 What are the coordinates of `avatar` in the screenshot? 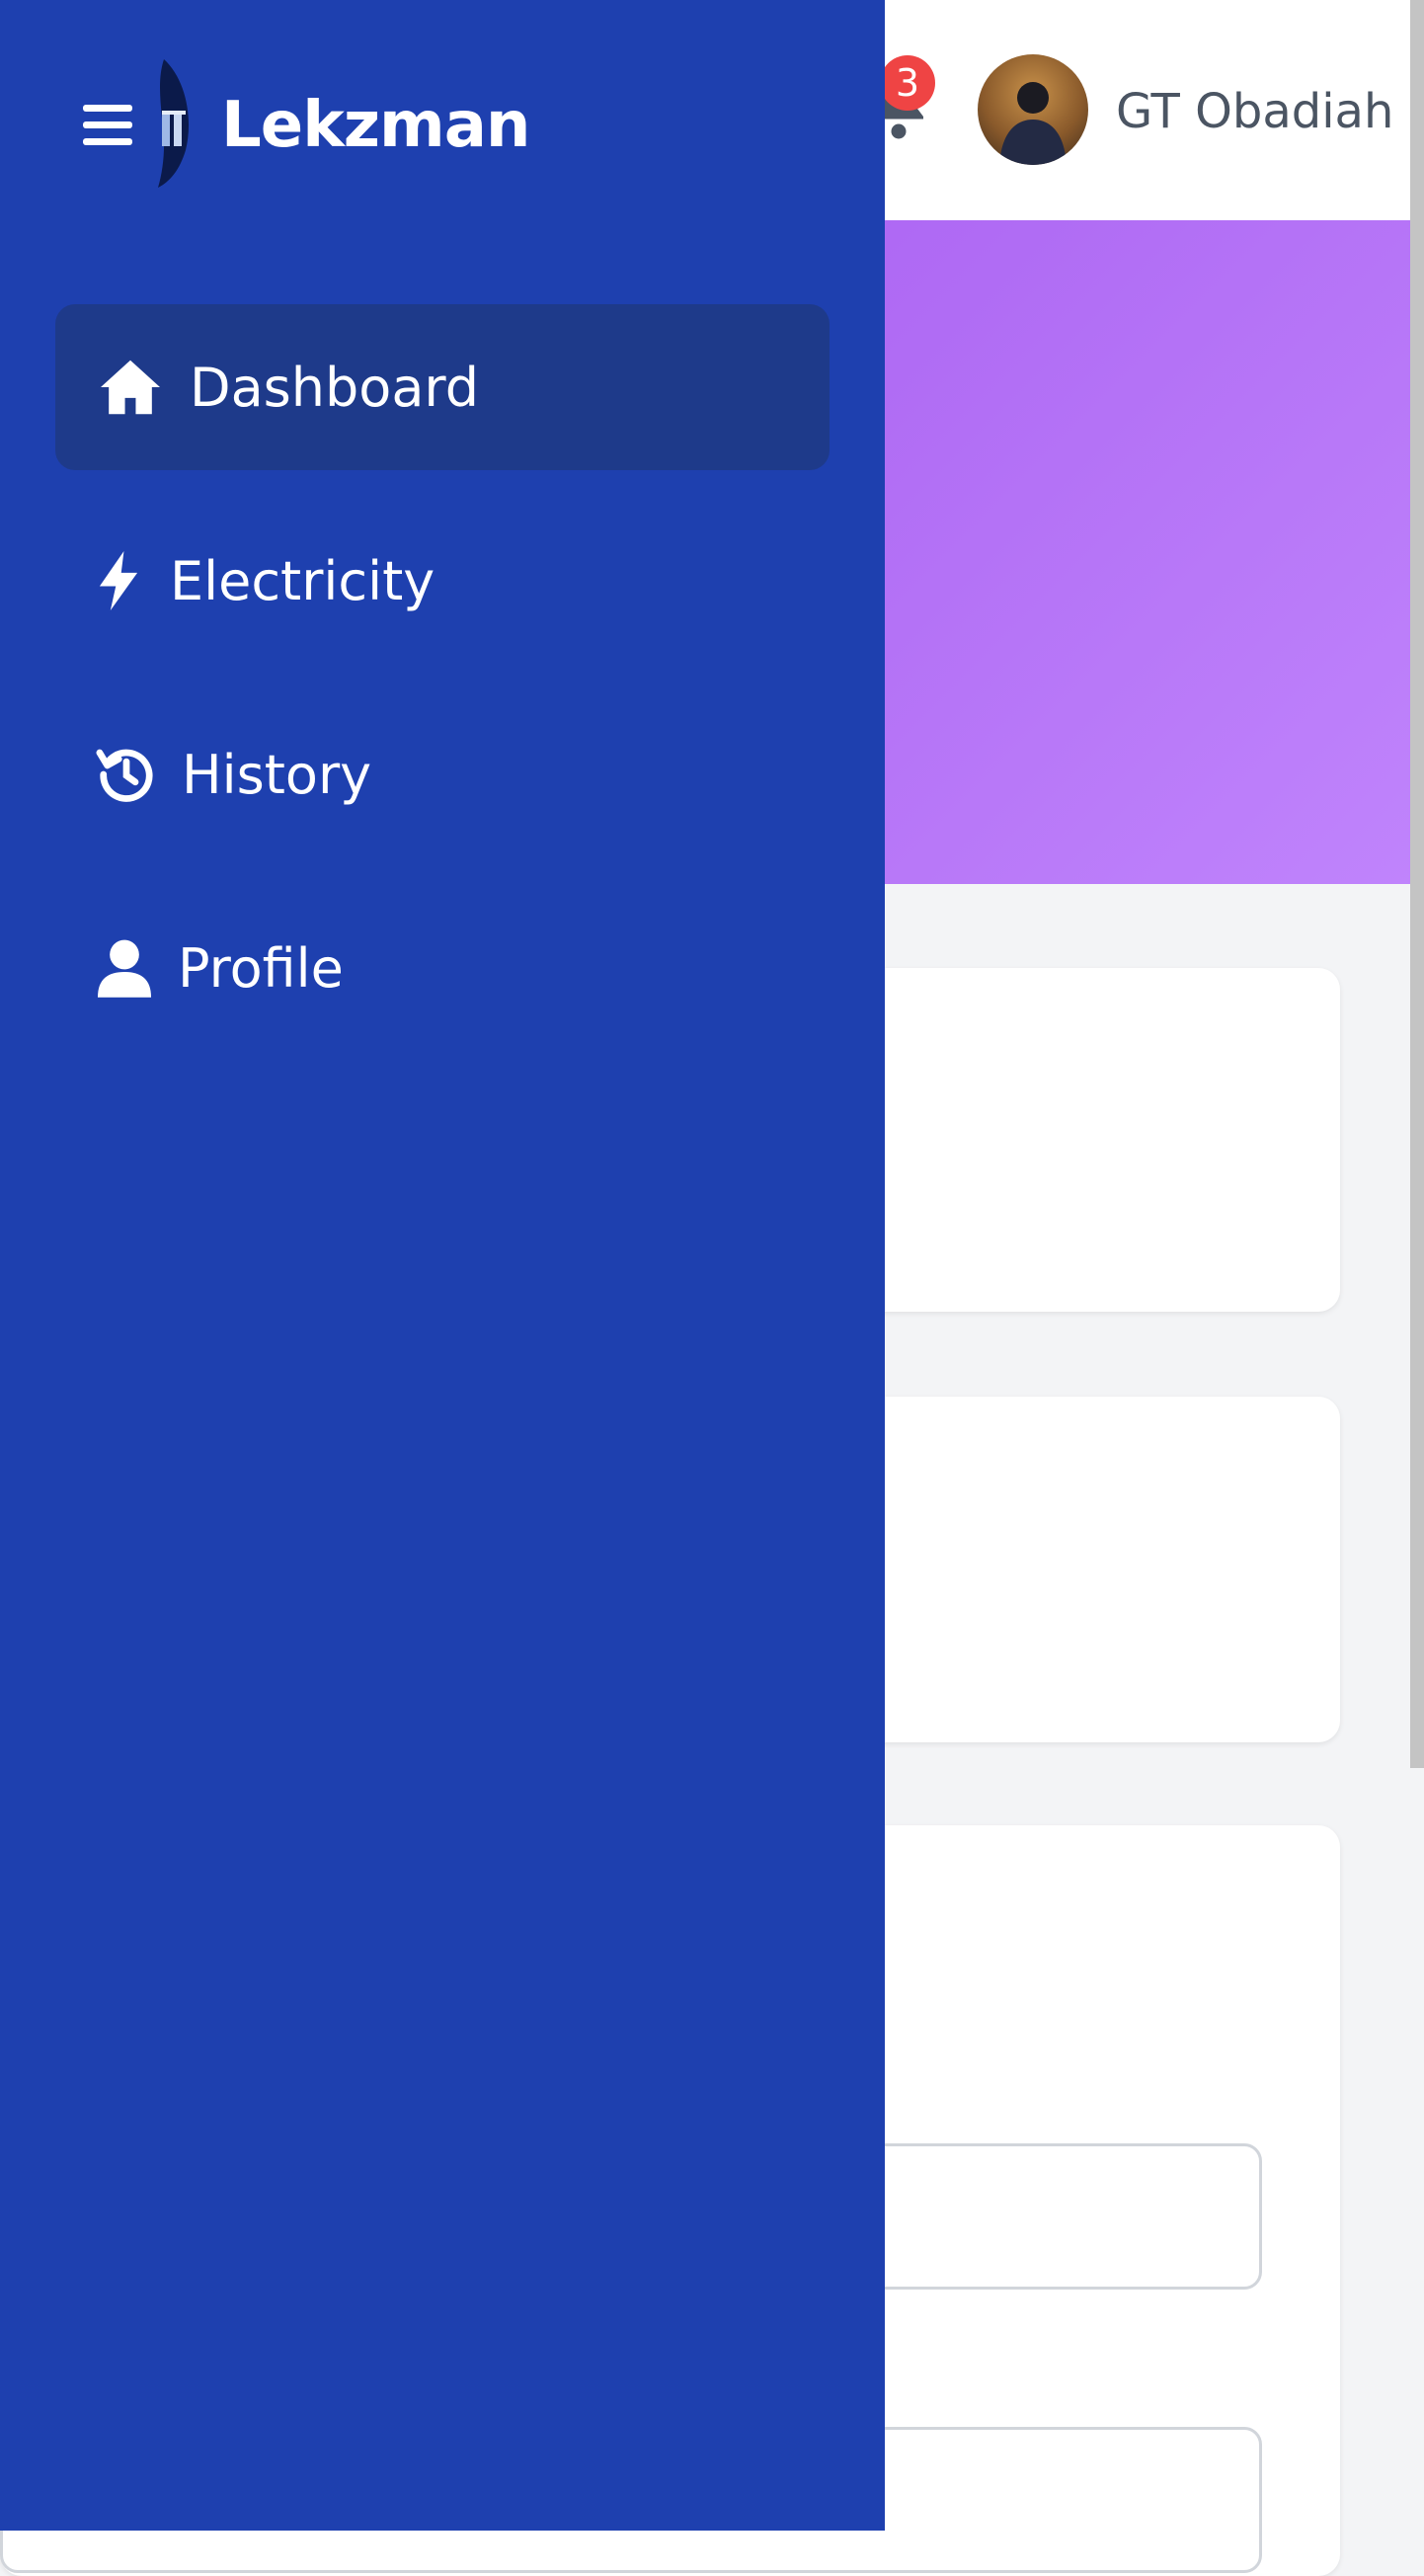 It's located at (1033, 109).